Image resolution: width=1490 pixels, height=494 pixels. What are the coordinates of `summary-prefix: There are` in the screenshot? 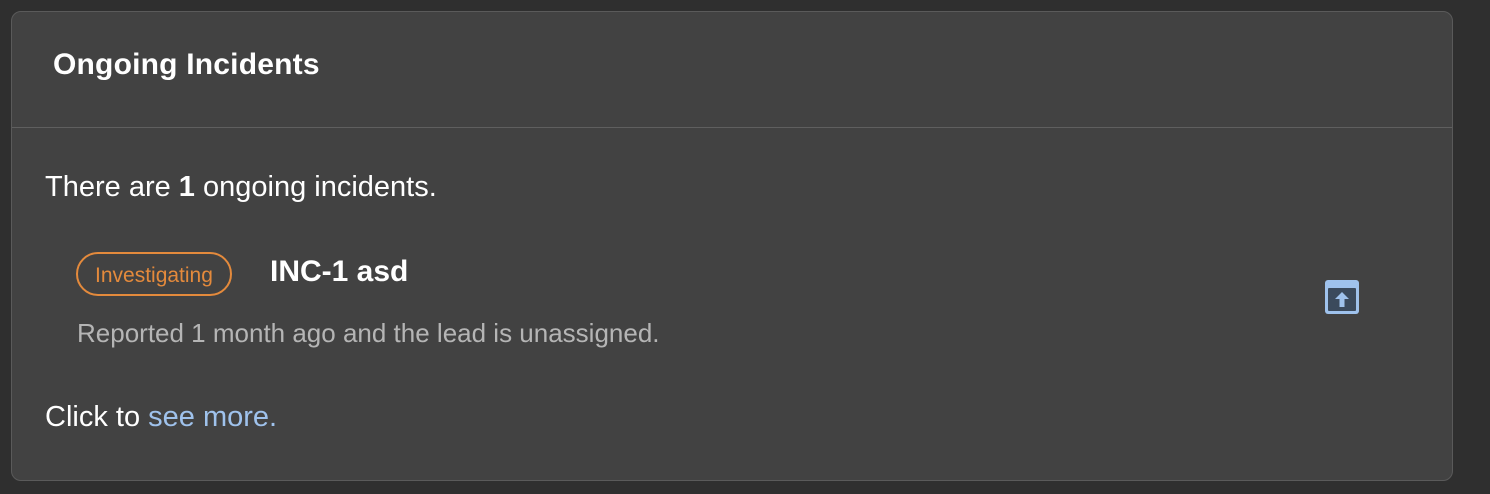 It's located at (112, 187).